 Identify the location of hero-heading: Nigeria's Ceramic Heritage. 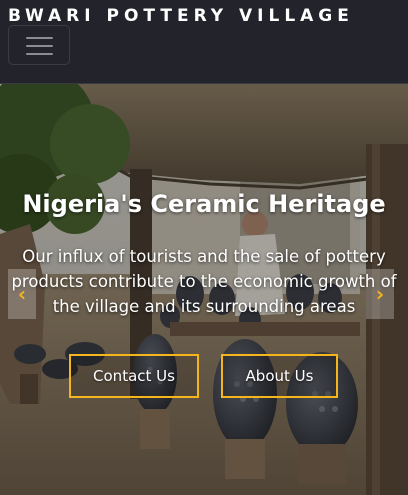
(204, 204).